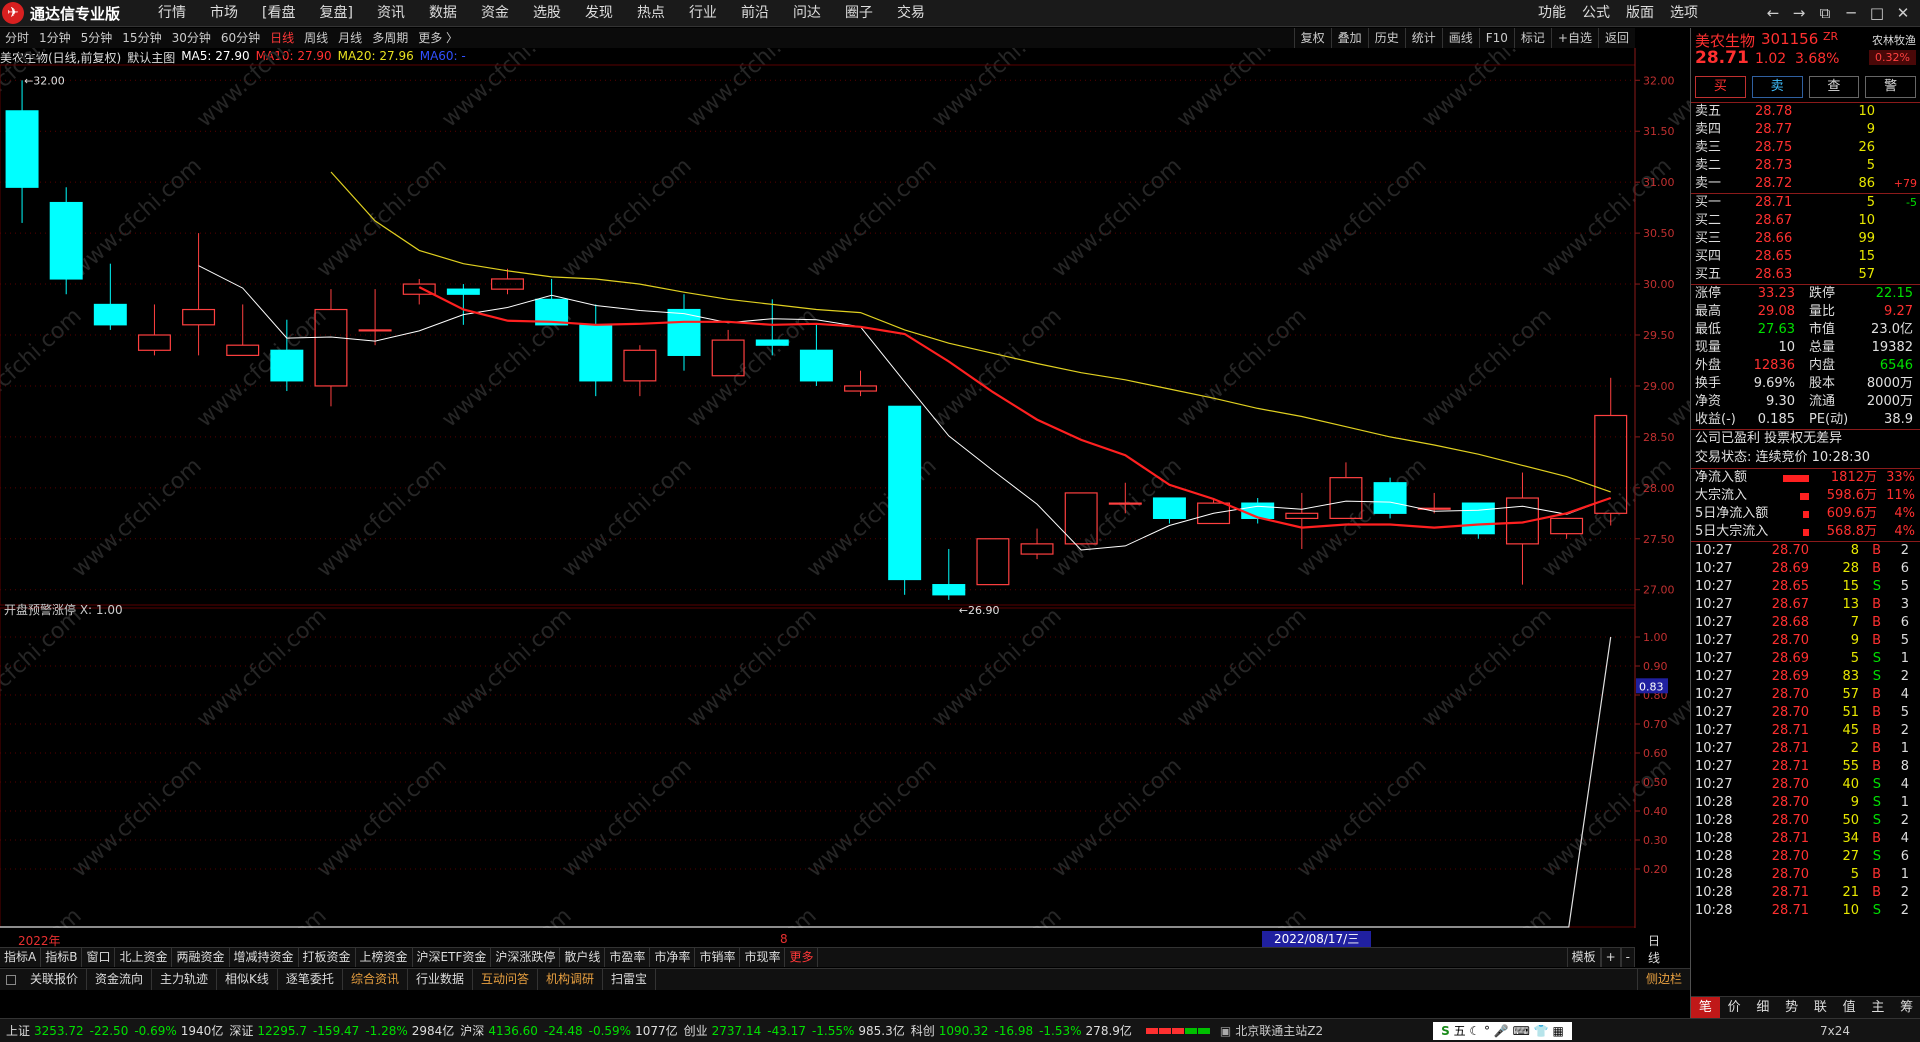  What do you see at coordinates (1805, 148) in the screenshot?
I see `book-row: 卖三 28.75 26` at bounding box center [1805, 148].